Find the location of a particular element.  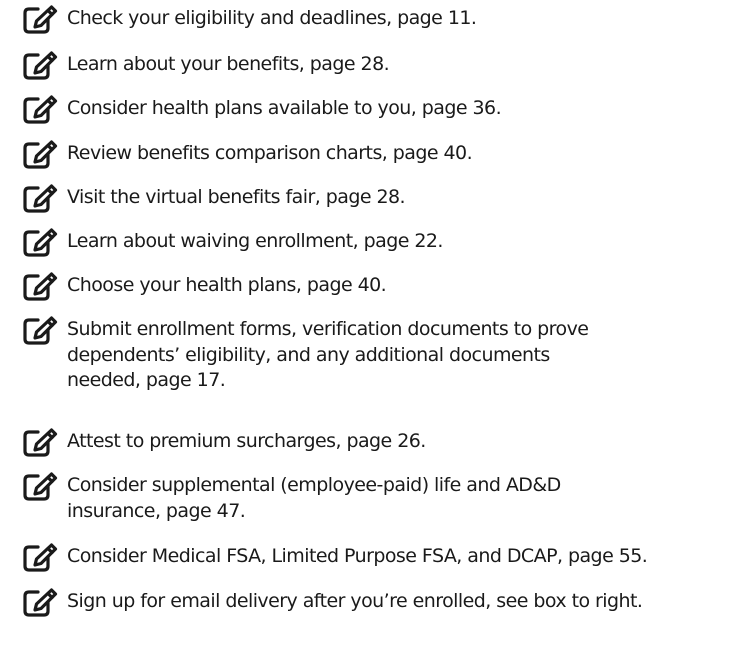

checklist-item: Attest to premium surcharges, page 26. is located at coordinates (375, 440).